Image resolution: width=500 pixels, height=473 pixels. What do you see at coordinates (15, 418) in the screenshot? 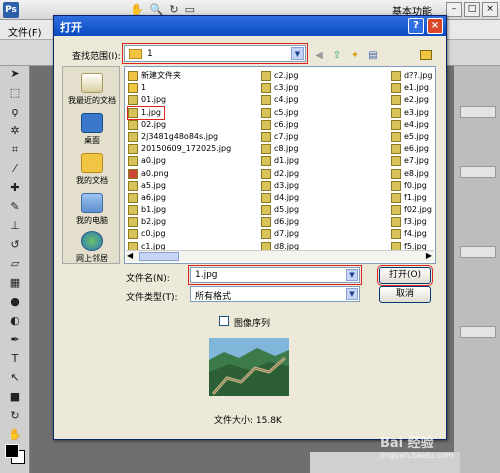
I see `3d-rotate-icon: ↻` at bounding box center [15, 418].